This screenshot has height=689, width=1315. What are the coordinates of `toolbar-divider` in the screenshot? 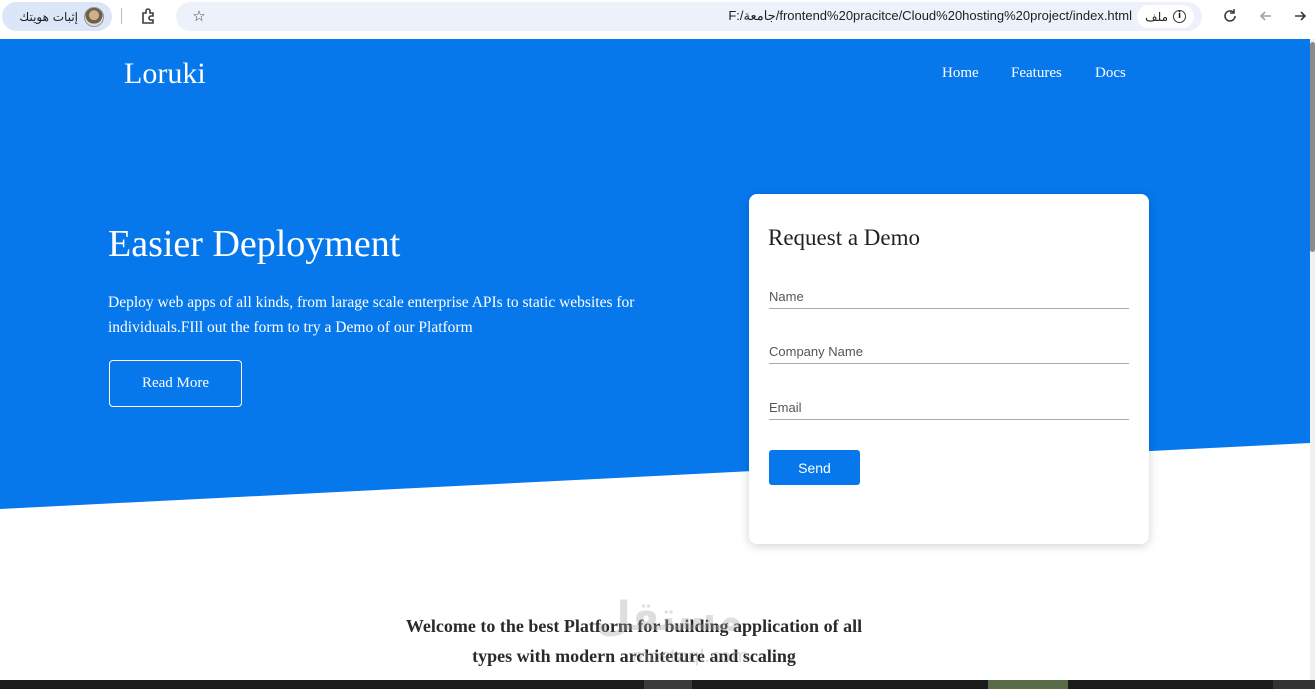 It's located at (121, 16).